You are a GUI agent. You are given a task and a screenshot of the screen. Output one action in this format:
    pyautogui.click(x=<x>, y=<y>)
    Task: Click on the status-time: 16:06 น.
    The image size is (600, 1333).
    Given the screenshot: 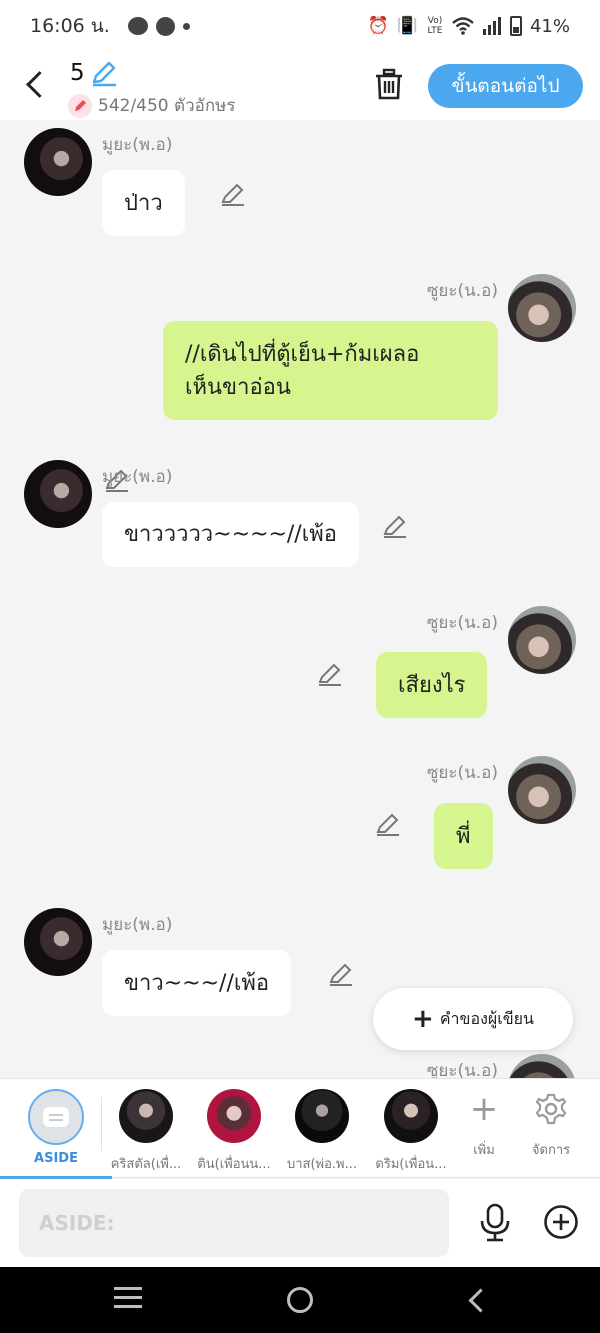 What is the action you would take?
    pyautogui.click(x=70, y=26)
    